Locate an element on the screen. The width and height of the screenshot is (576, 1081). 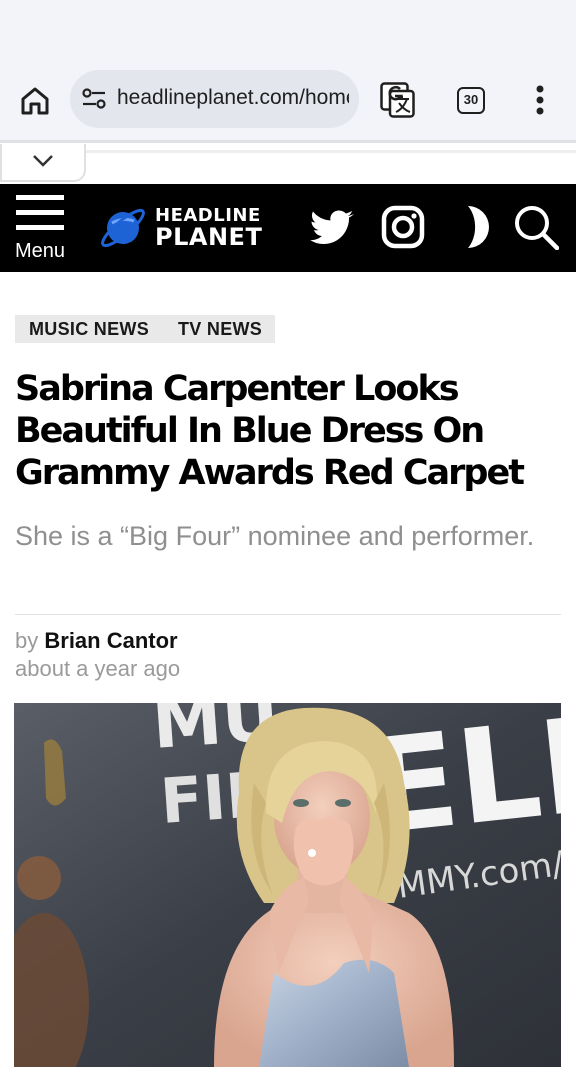
category-bar: MUSIC NEWS TV NEWS is located at coordinates (145, 329).